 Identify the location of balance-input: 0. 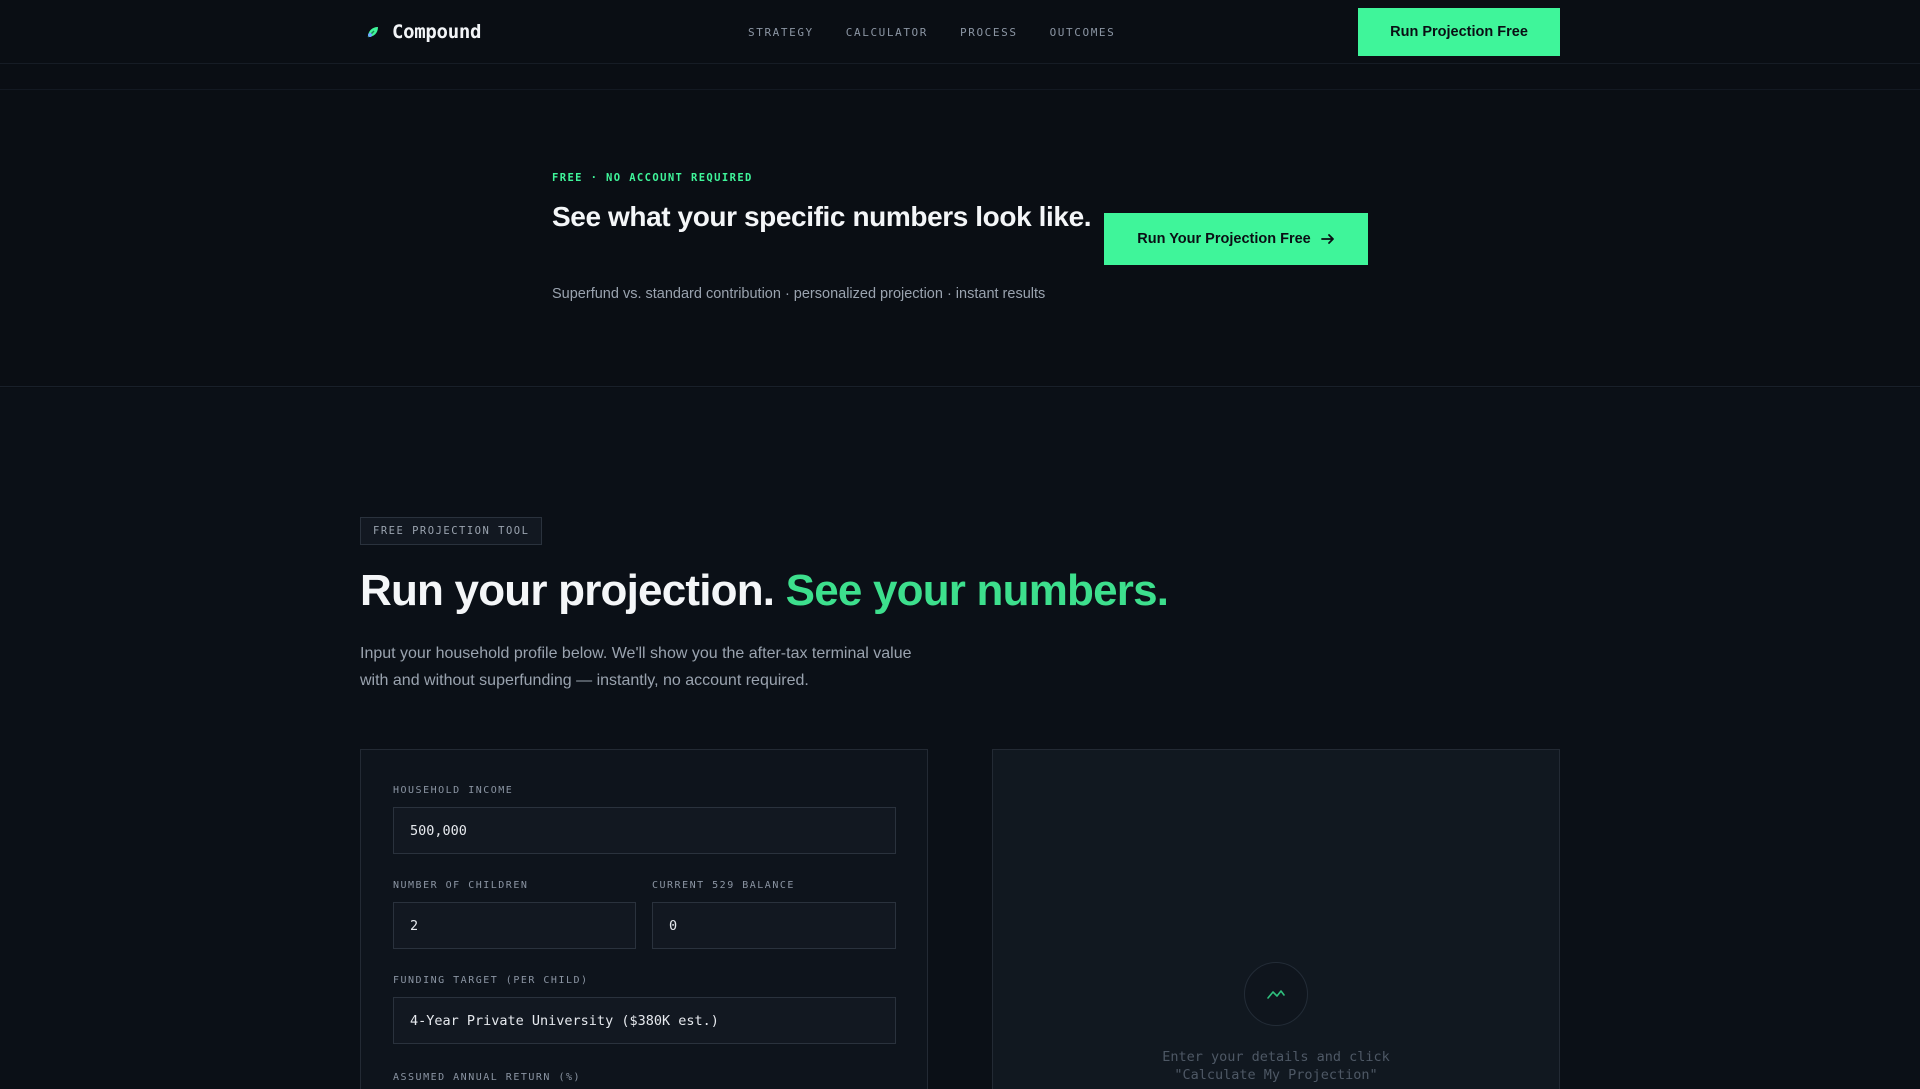
(774, 925).